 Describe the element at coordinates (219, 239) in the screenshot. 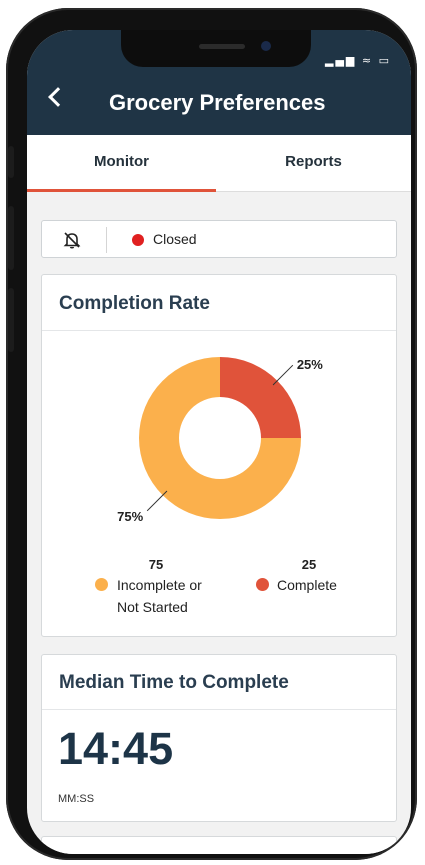

I see `survey-status-bar: Closed` at that location.